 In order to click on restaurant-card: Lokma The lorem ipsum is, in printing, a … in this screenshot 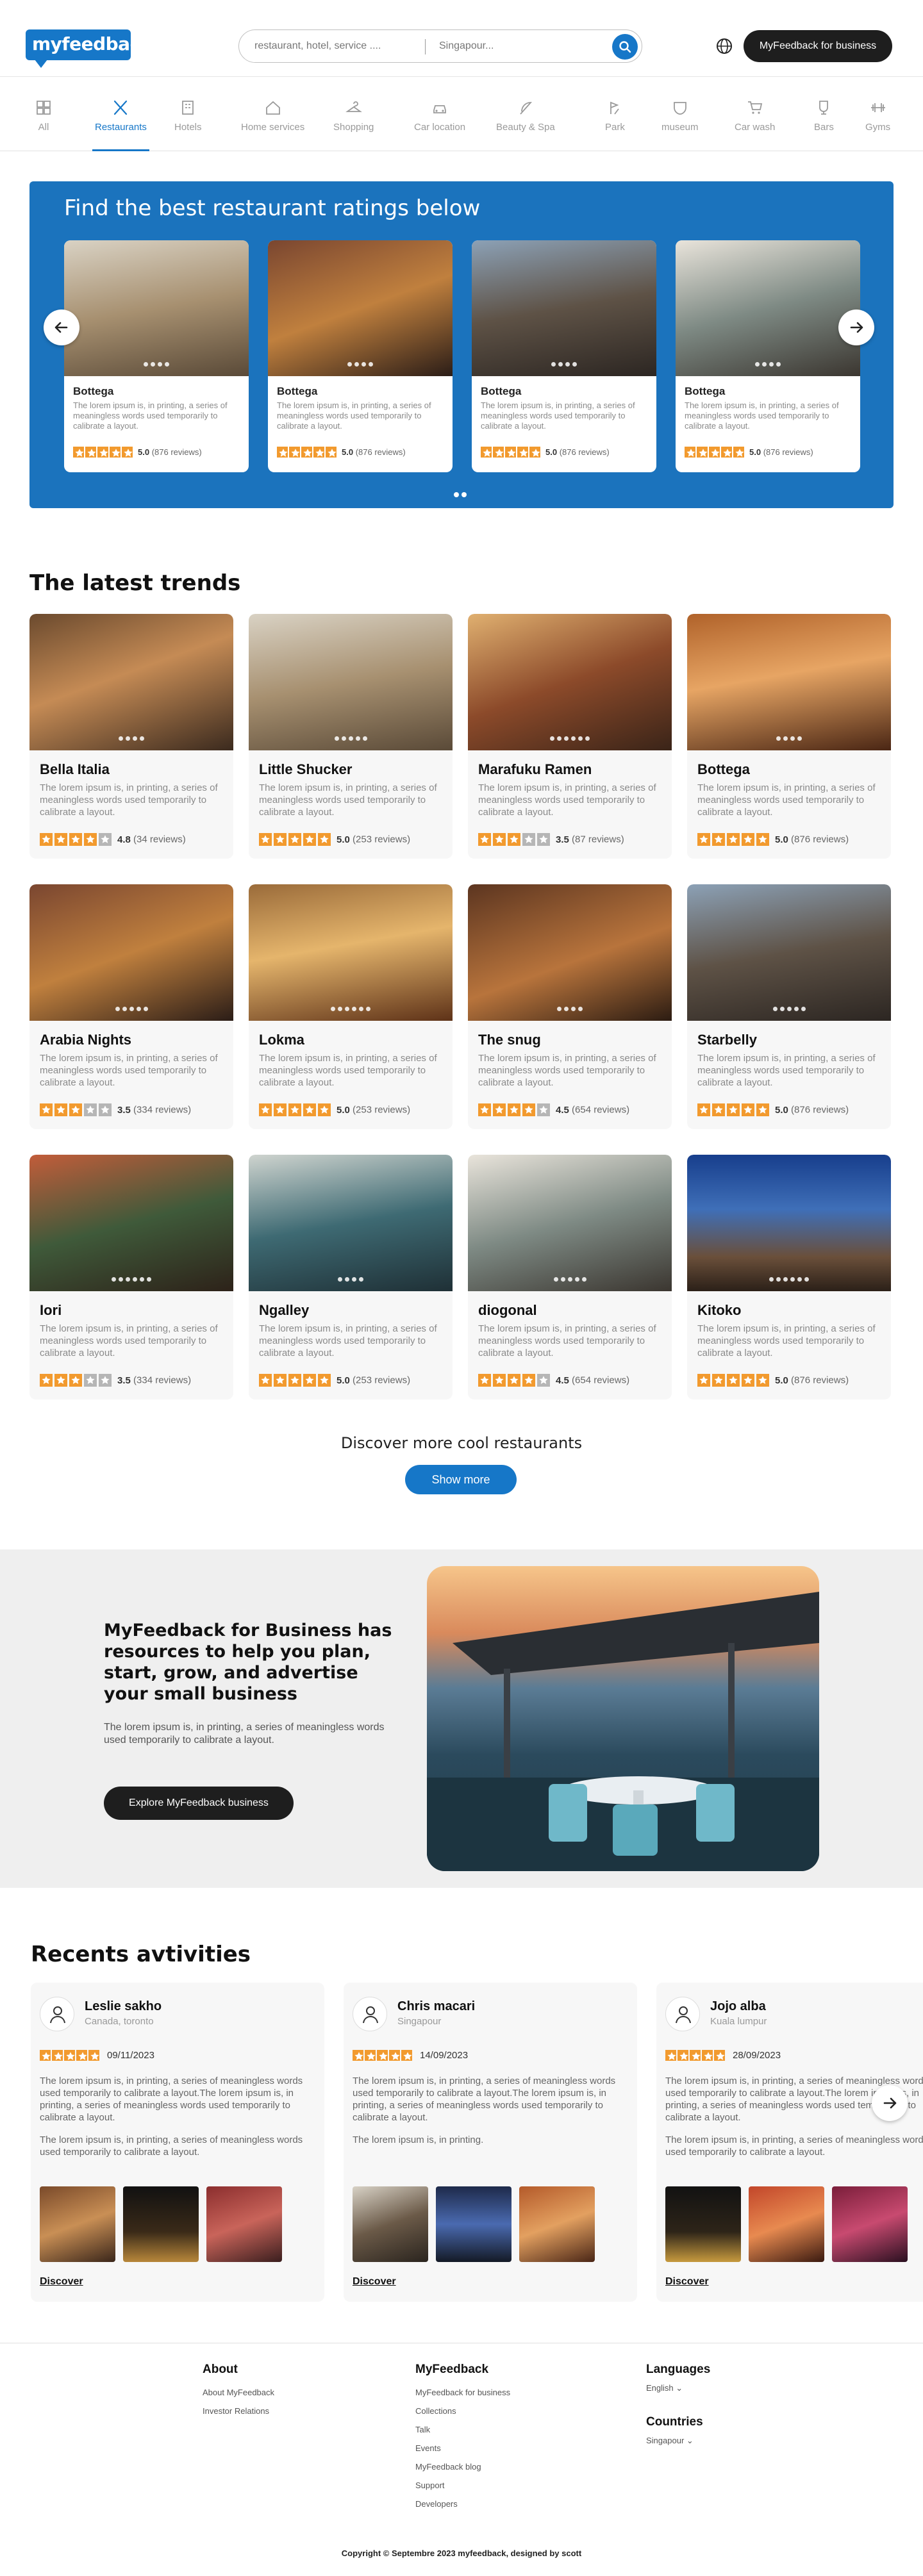, I will do `click(351, 1006)`.